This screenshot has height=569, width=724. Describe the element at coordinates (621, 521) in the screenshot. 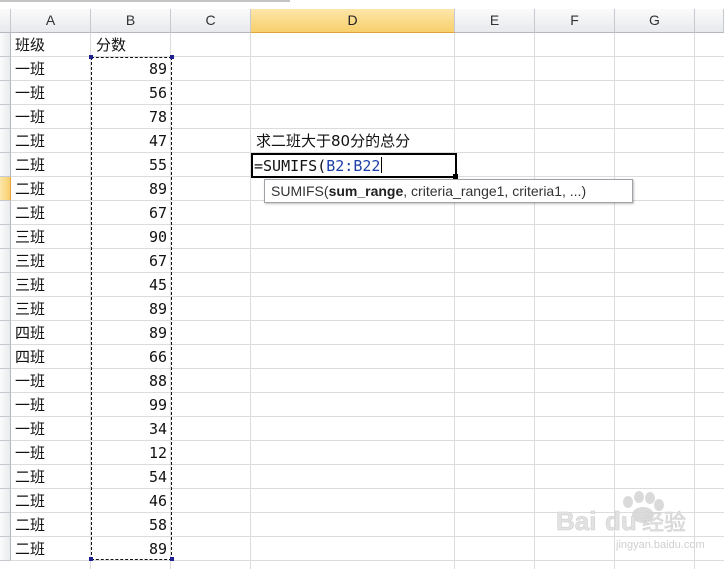

I see `watermark-logo-2: du` at that location.